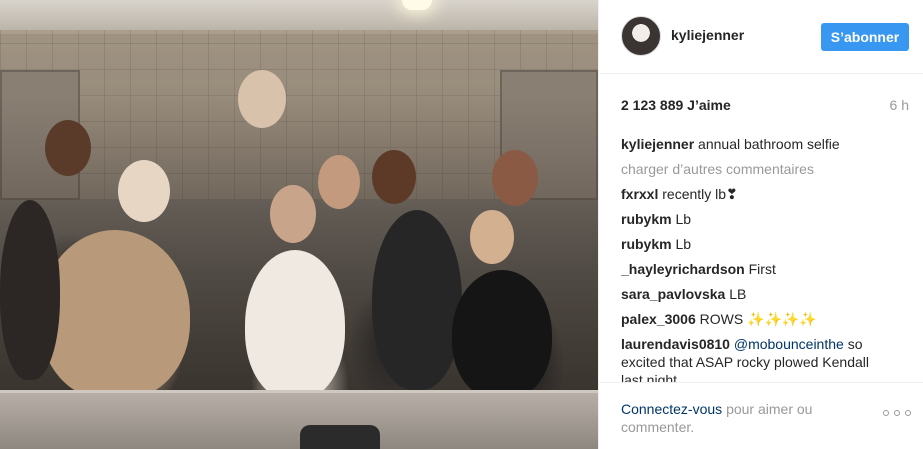 Image resolution: width=923 pixels, height=449 pixels. What do you see at coordinates (756, 194) in the screenshot?
I see `comment-item: fxrxxl recently lb❣` at bounding box center [756, 194].